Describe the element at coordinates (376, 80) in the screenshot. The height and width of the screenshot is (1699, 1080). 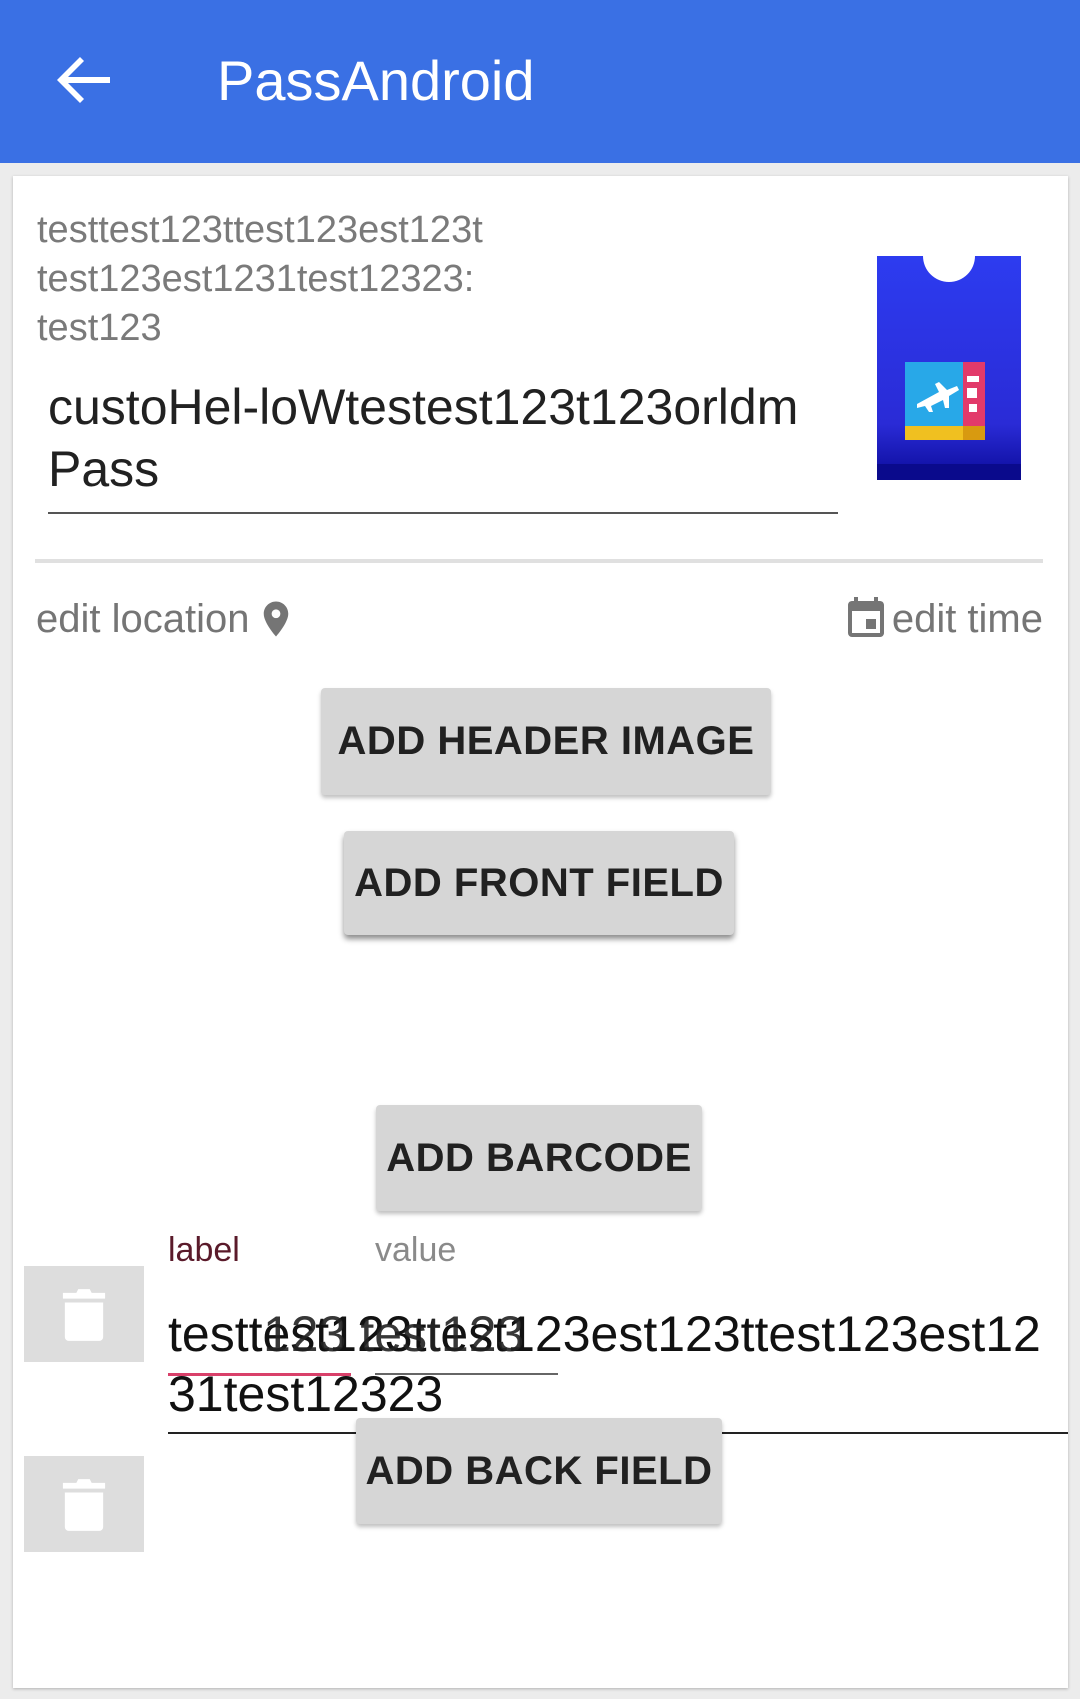
I see `app-title: PassAndroid` at that location.